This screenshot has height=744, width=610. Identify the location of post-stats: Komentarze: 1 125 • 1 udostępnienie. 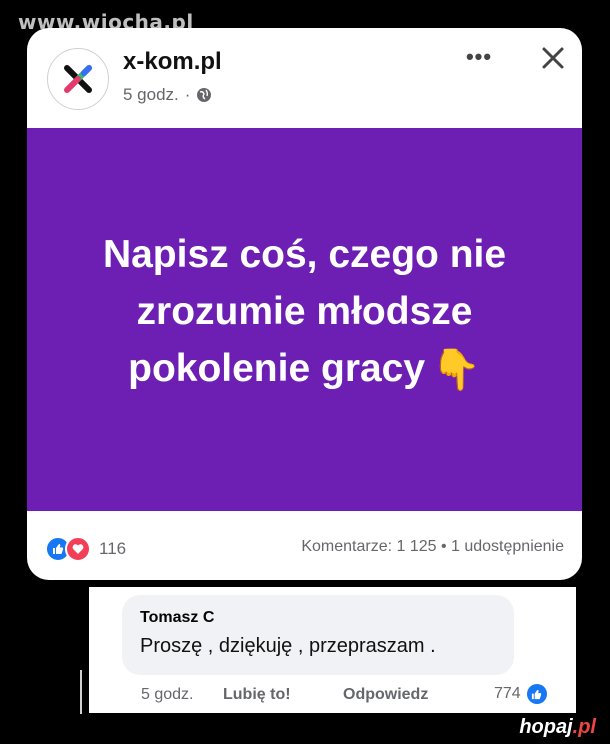
(432, 547).